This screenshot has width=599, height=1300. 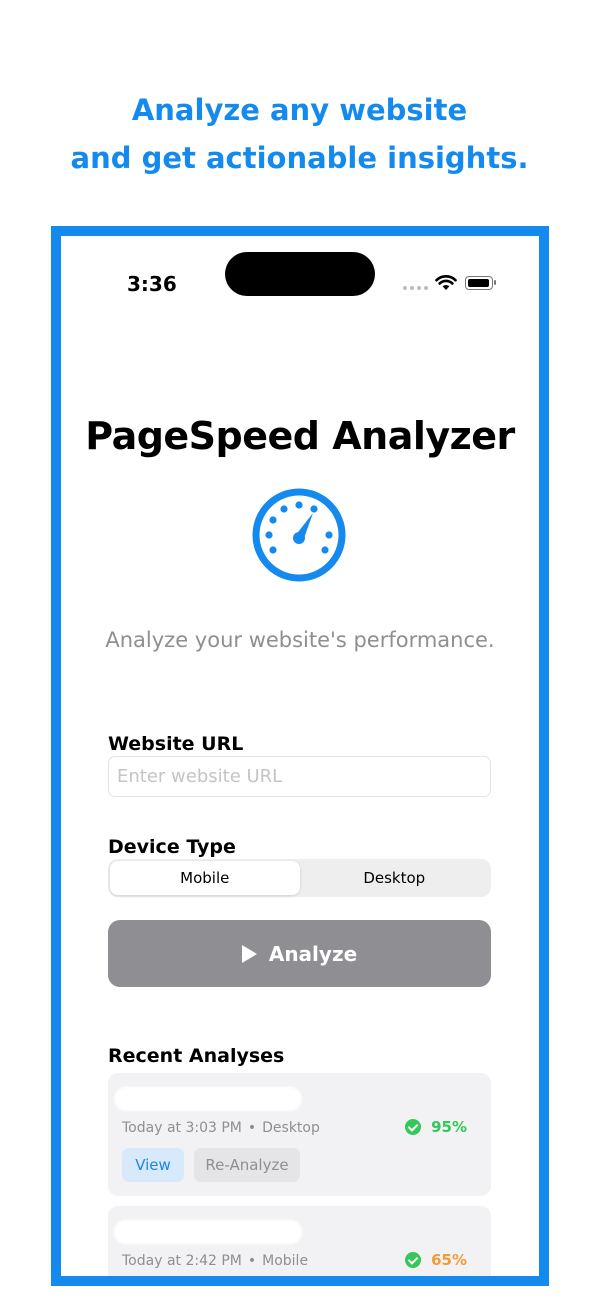 I want to click on analysis-time: Today at 2:42 PM, so click(x=182, y=1261).